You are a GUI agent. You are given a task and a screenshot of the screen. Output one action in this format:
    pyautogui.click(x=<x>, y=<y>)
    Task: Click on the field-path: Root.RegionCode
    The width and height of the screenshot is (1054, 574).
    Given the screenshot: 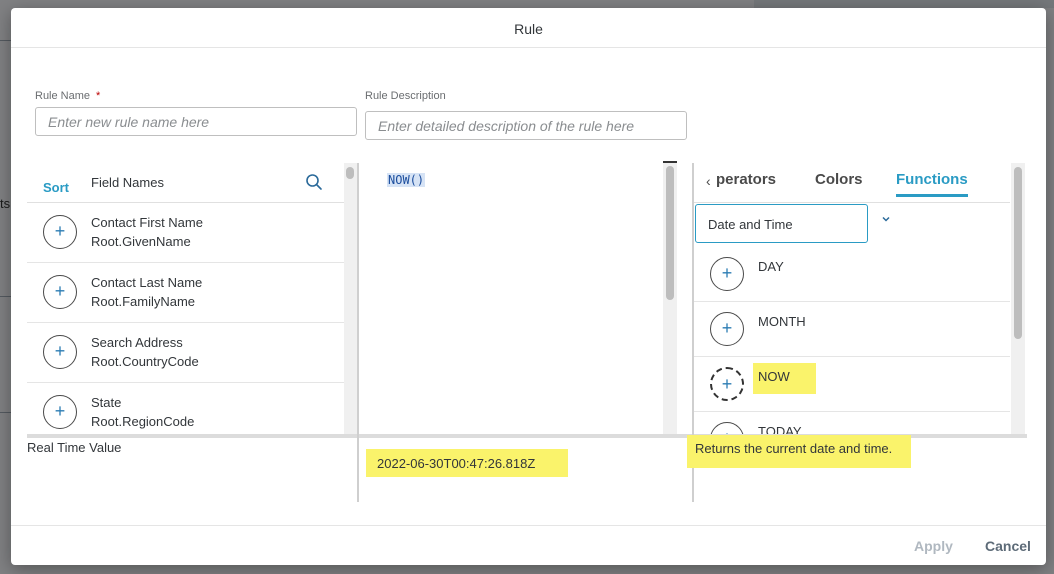 What is the action you would take?
    pyautogui.click(x=143, y=421)
    